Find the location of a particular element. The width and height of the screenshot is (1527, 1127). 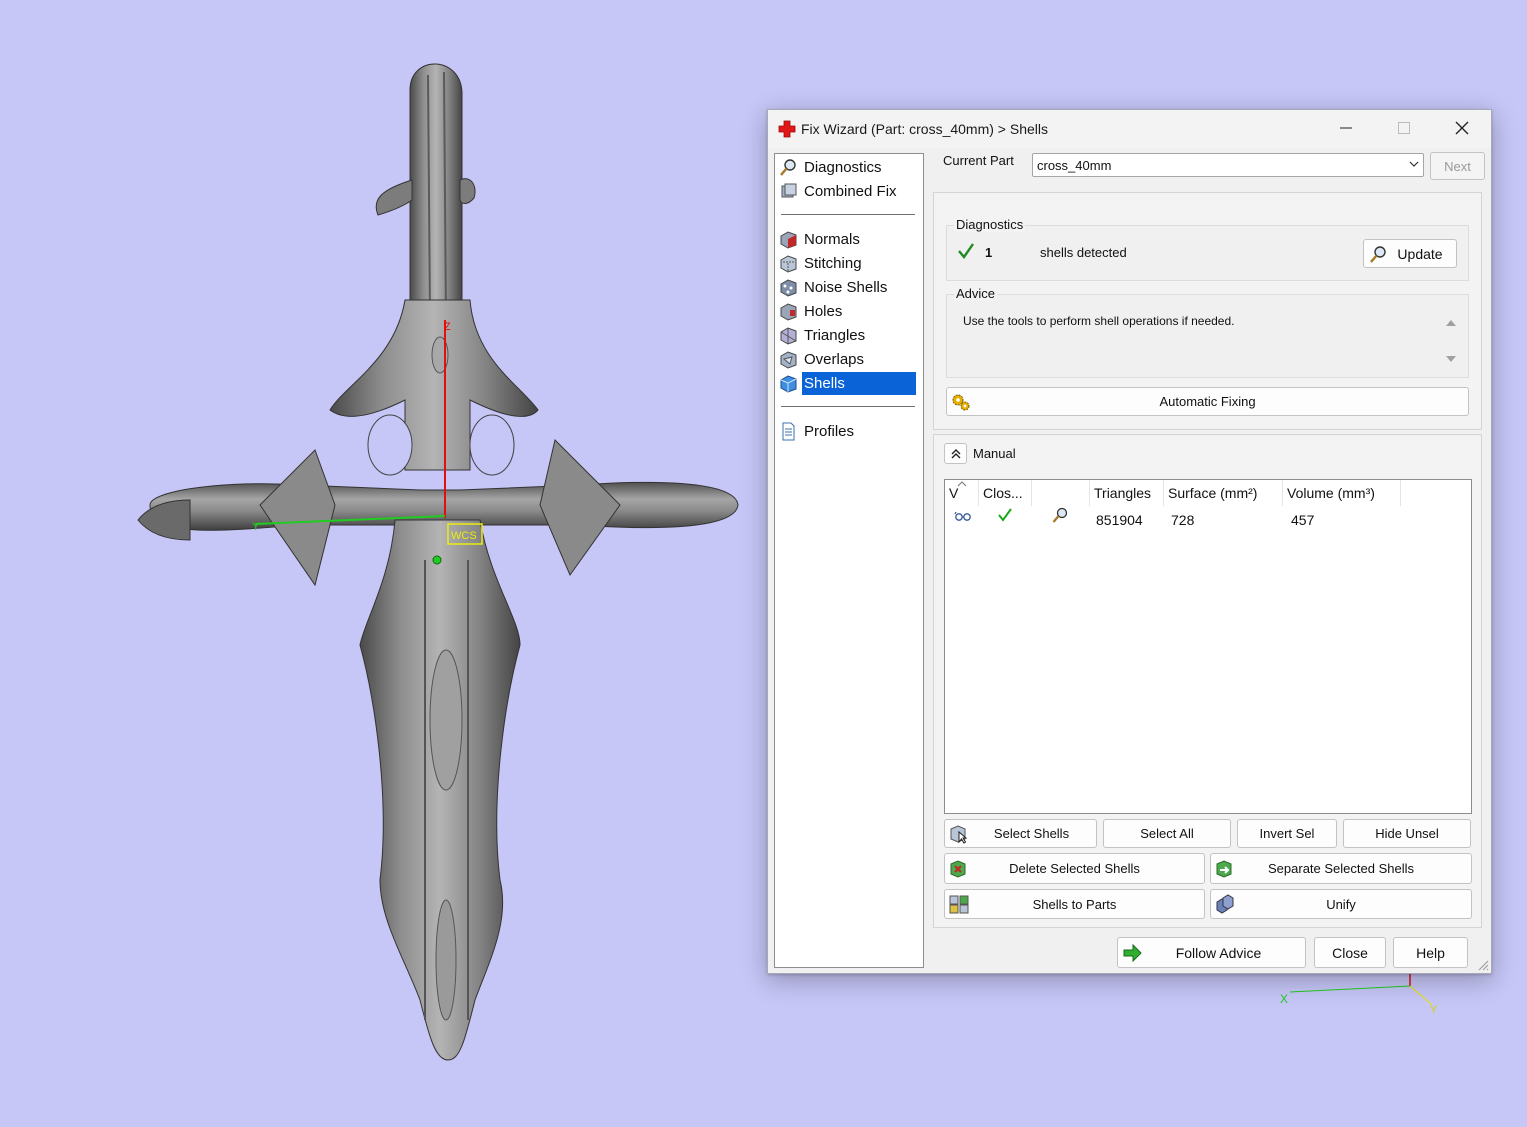

delete-selected-shells-button: Delete Selected Shells is located at coordinates (1074, 868).